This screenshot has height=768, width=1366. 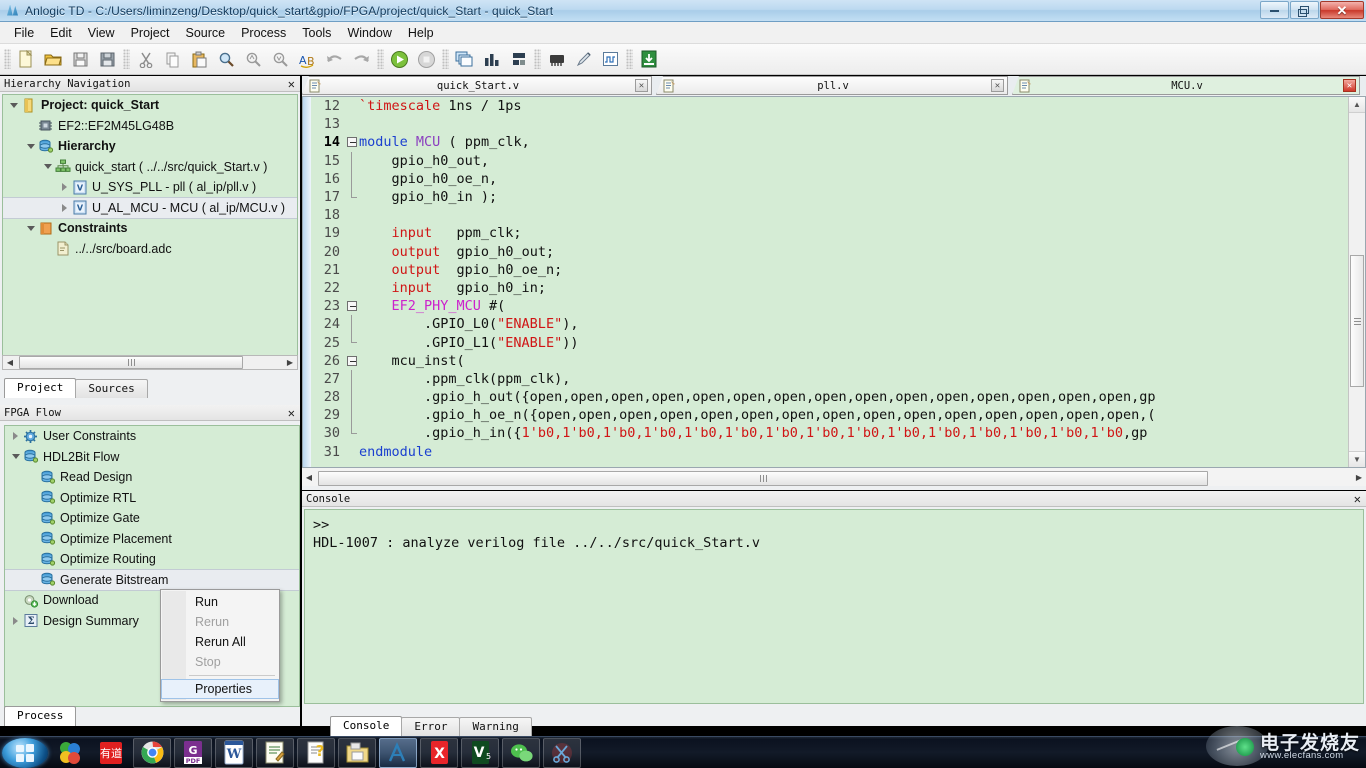 What do you see at coordinates (825, 106) in the screenshot?
I see `code-line: 12 `timescale 1ns / 1ps` at bounding box center [825, 106].